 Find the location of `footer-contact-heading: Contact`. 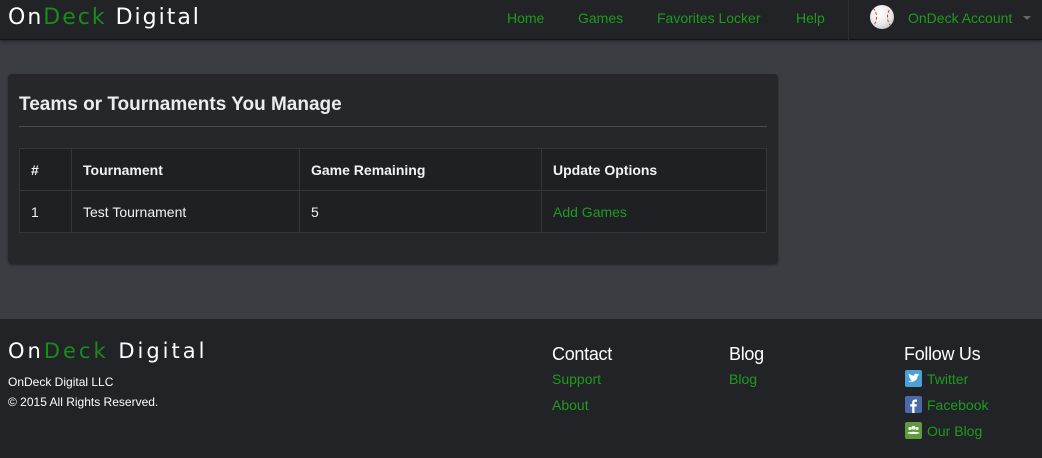

footer-contact-heading: Contact is located at coordinates (582, 354).